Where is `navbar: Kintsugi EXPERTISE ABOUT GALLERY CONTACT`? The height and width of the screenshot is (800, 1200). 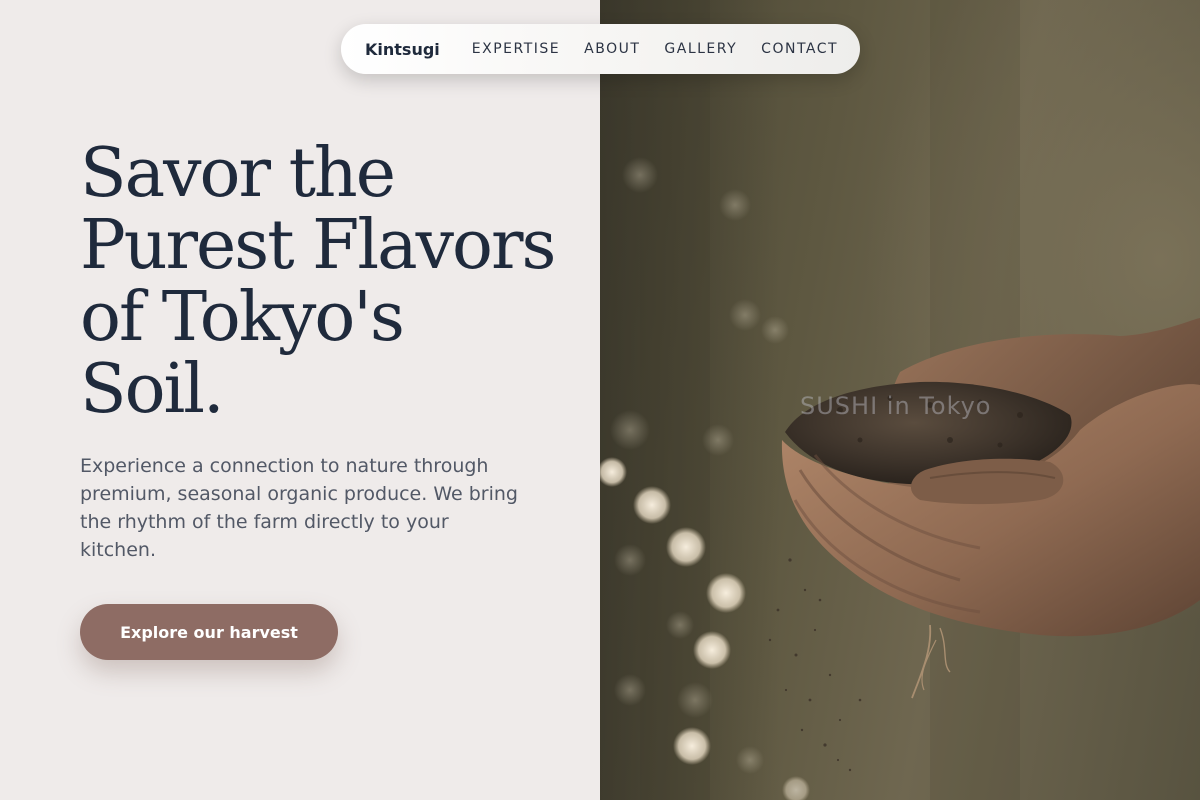
navbar: Kintsugi EXPERTISE ABOUT GALLERY CONTACT is located at coordinates (600, 49).